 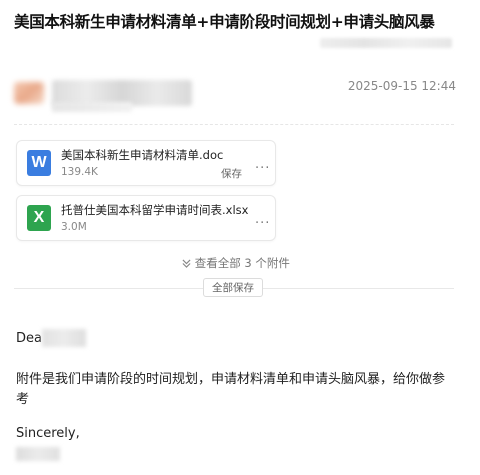 I want to click on signature-redacted, so click(x=38, y=454).